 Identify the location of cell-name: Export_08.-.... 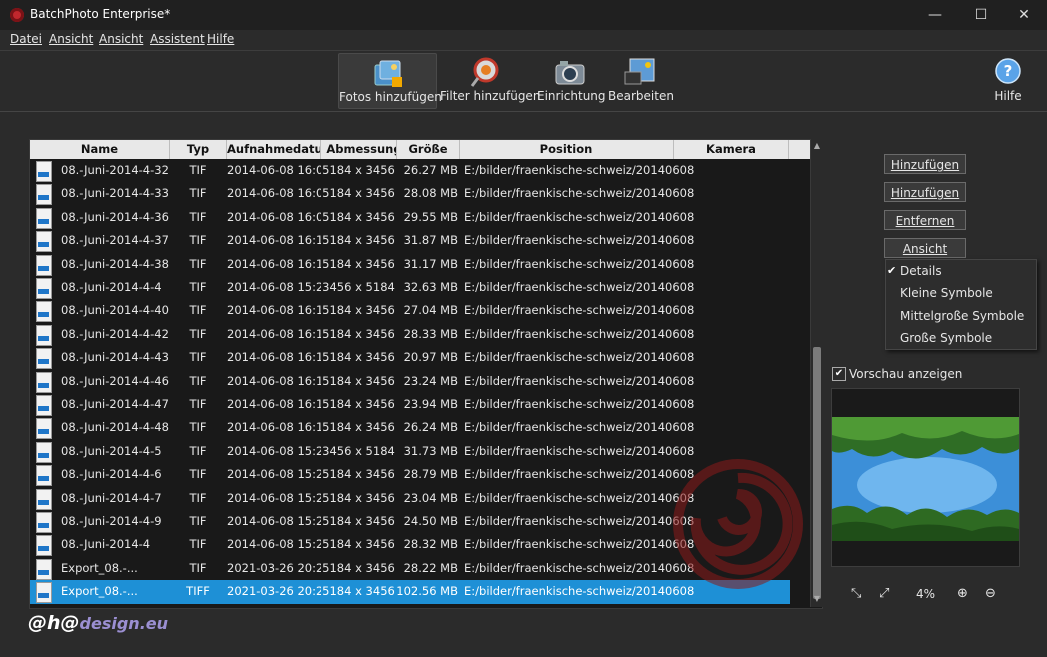
(99, 567).